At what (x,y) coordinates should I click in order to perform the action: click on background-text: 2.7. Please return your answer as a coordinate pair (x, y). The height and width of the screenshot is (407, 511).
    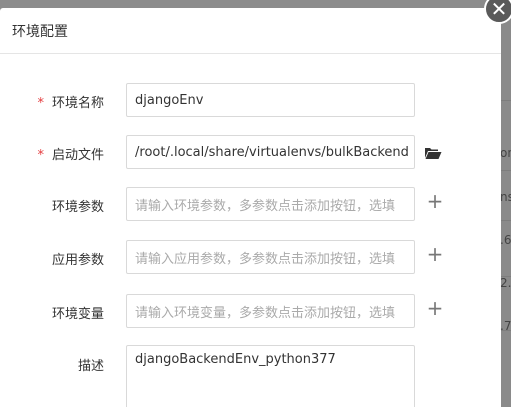
    Looking at the image, I should click on (505, 283).